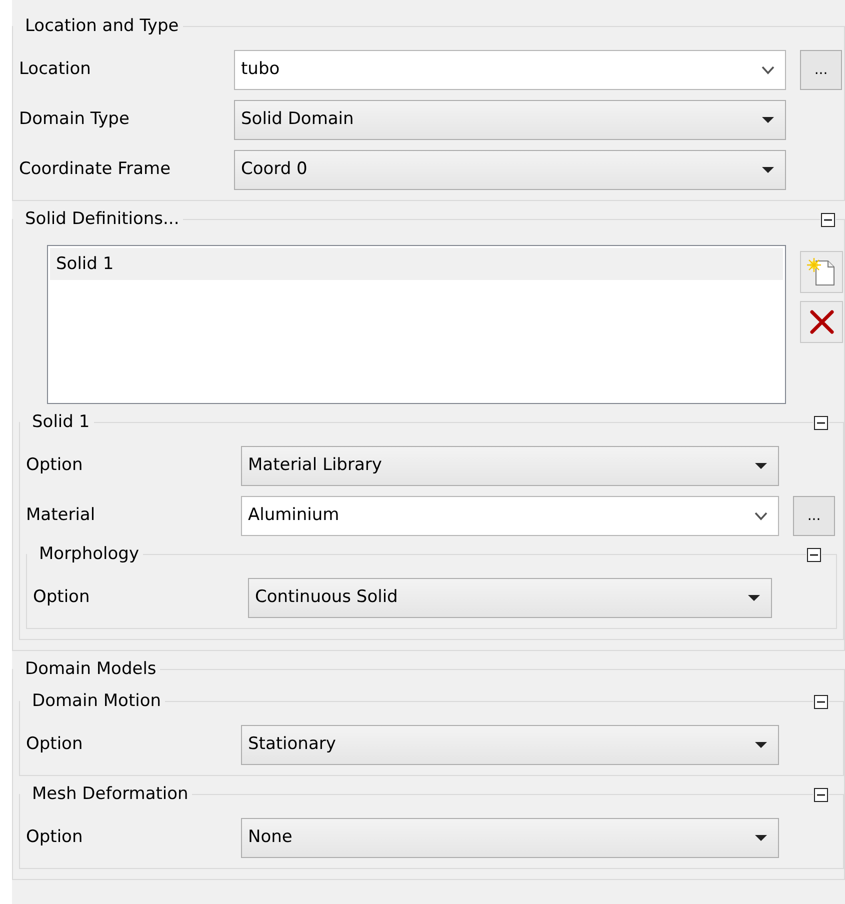  What do you see at coordinates (61, 516) in the screenshot?
I see `field-label: Material` at bounding box center [61, 516].